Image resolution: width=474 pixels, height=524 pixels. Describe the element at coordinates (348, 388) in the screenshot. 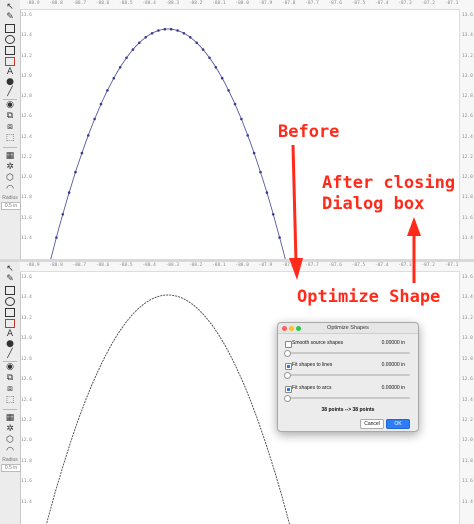

I see `fit-arcs-option: Fit shapes to arcs 0.00000 in` at that location.